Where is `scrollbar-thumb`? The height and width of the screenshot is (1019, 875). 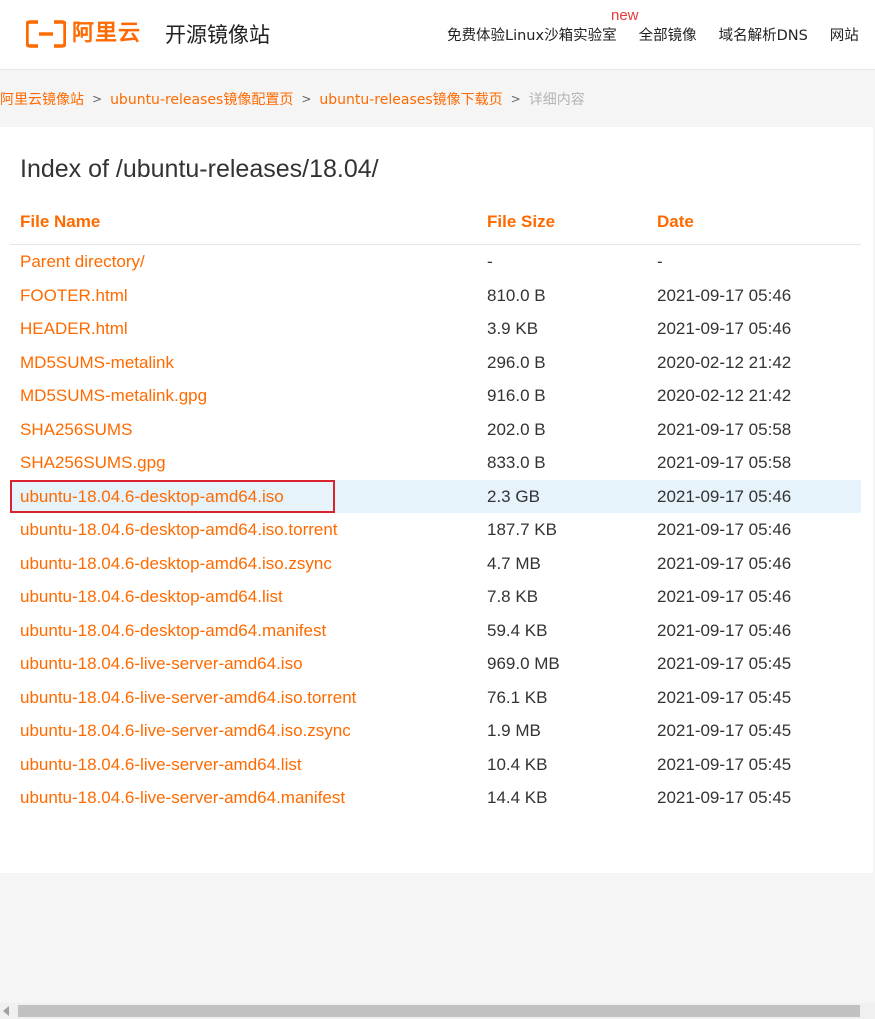
scrollbar-thumb is located at coordinates (439, 1011).